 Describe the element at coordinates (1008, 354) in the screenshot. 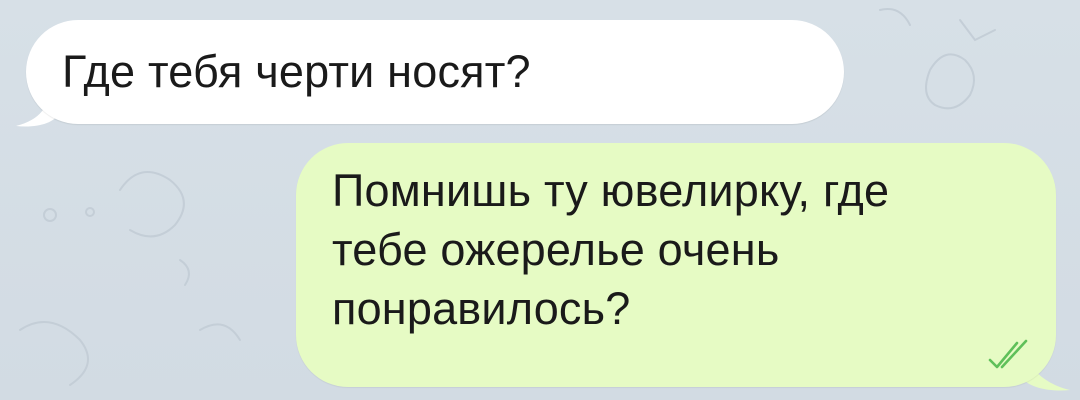

I see `double-check-icon` at that location.